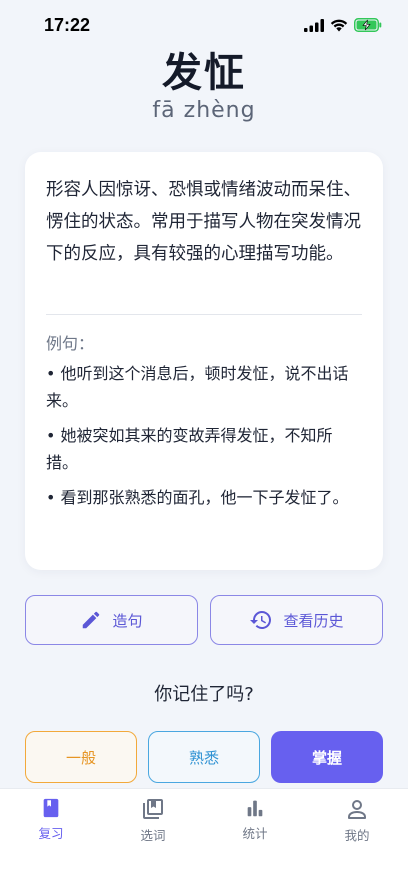  Describe the element at coordinates (153, 820) in the screenshot. I see `tab-select-words: 选词` at that location.